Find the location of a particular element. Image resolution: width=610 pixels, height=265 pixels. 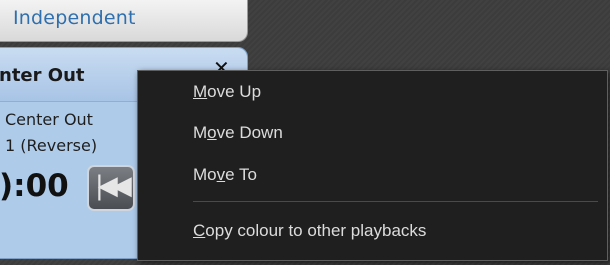

menu-item-move-to: Move To is located at coordinates (372, 175).